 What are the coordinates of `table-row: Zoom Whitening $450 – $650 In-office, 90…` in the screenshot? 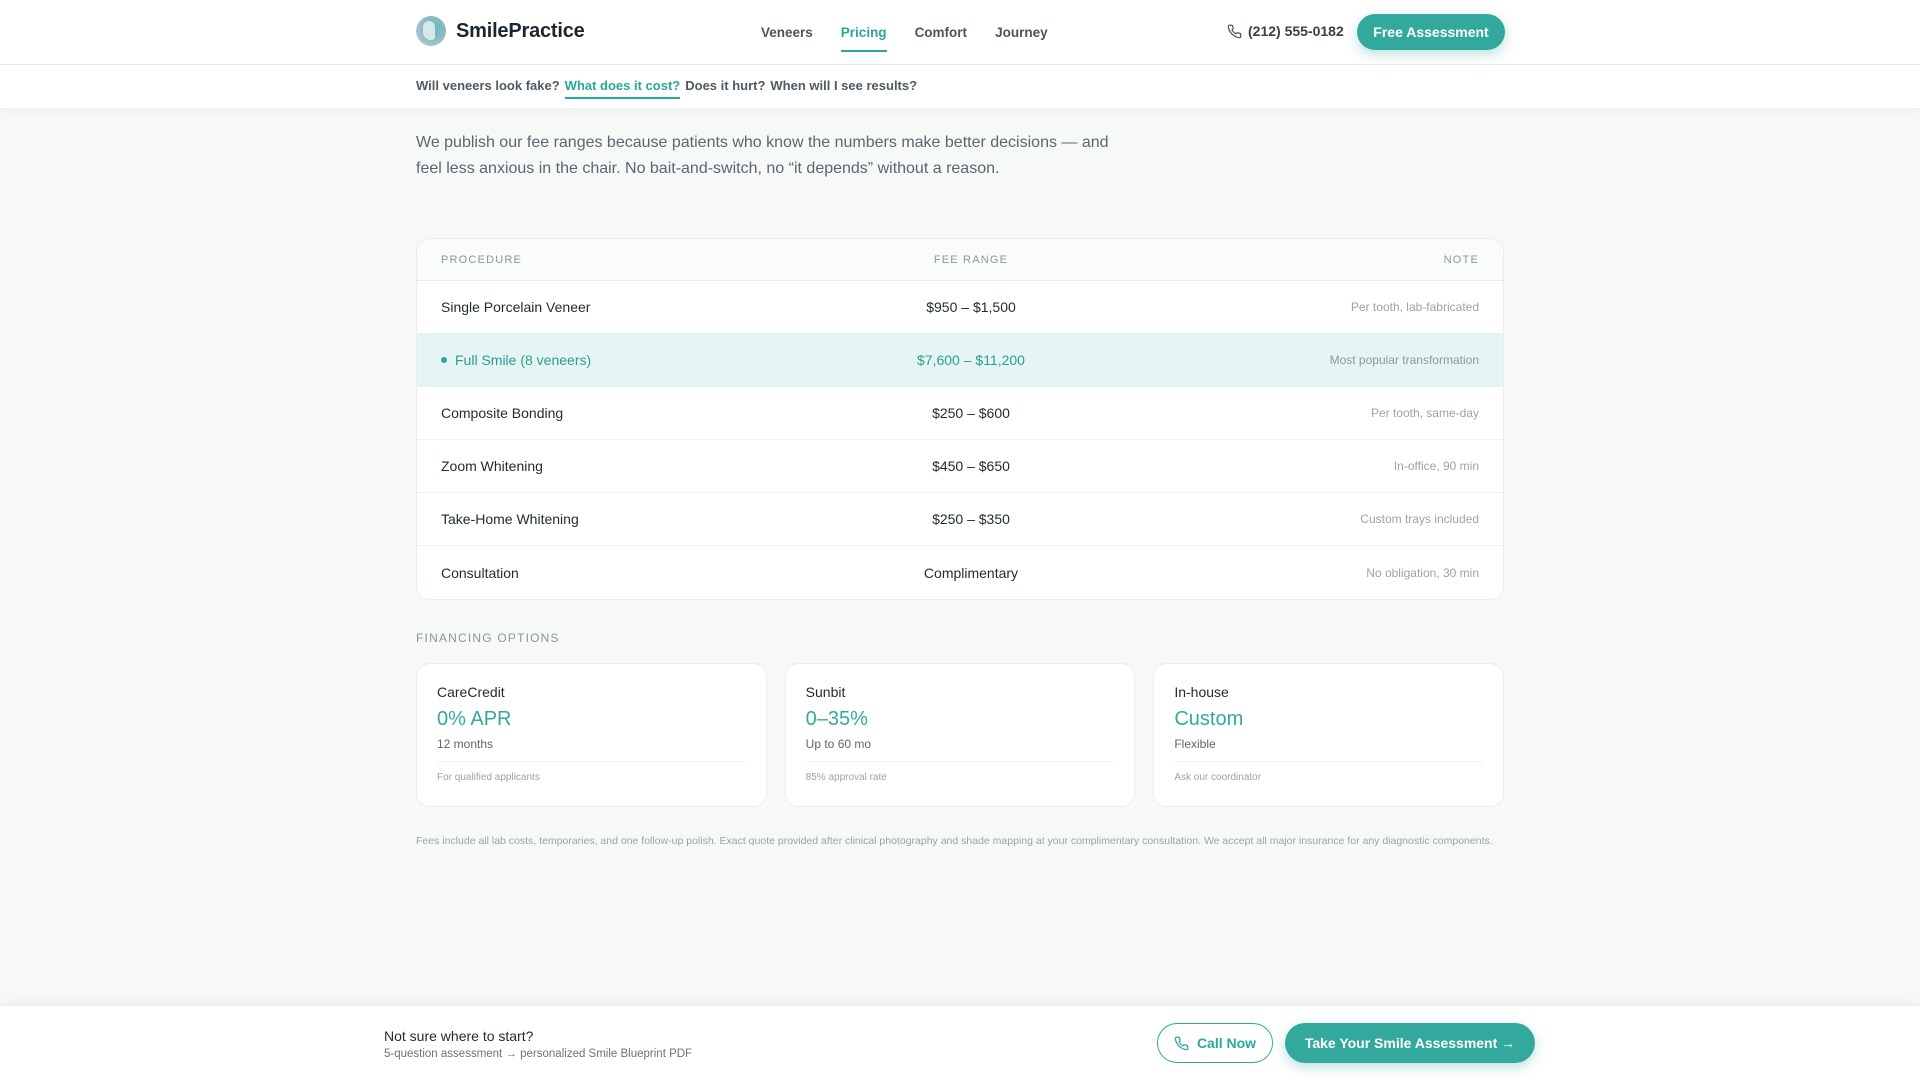 It's located at (960, 466).